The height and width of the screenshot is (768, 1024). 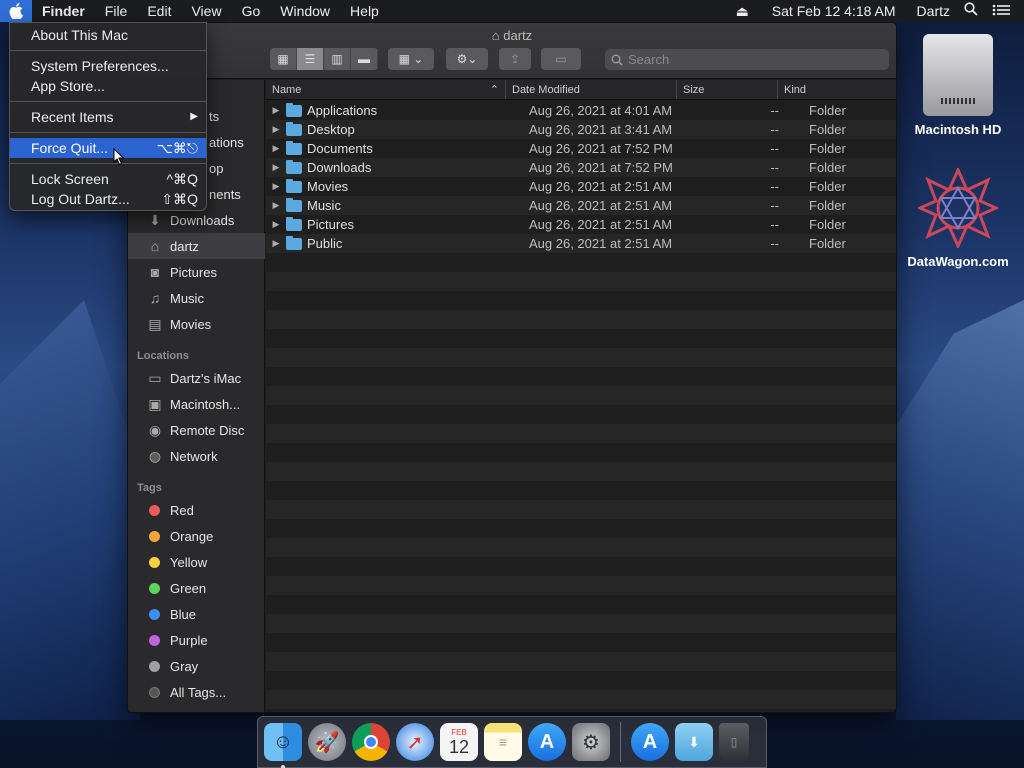 I want to click on tags-button: ▭, so click(x=561, y=59).